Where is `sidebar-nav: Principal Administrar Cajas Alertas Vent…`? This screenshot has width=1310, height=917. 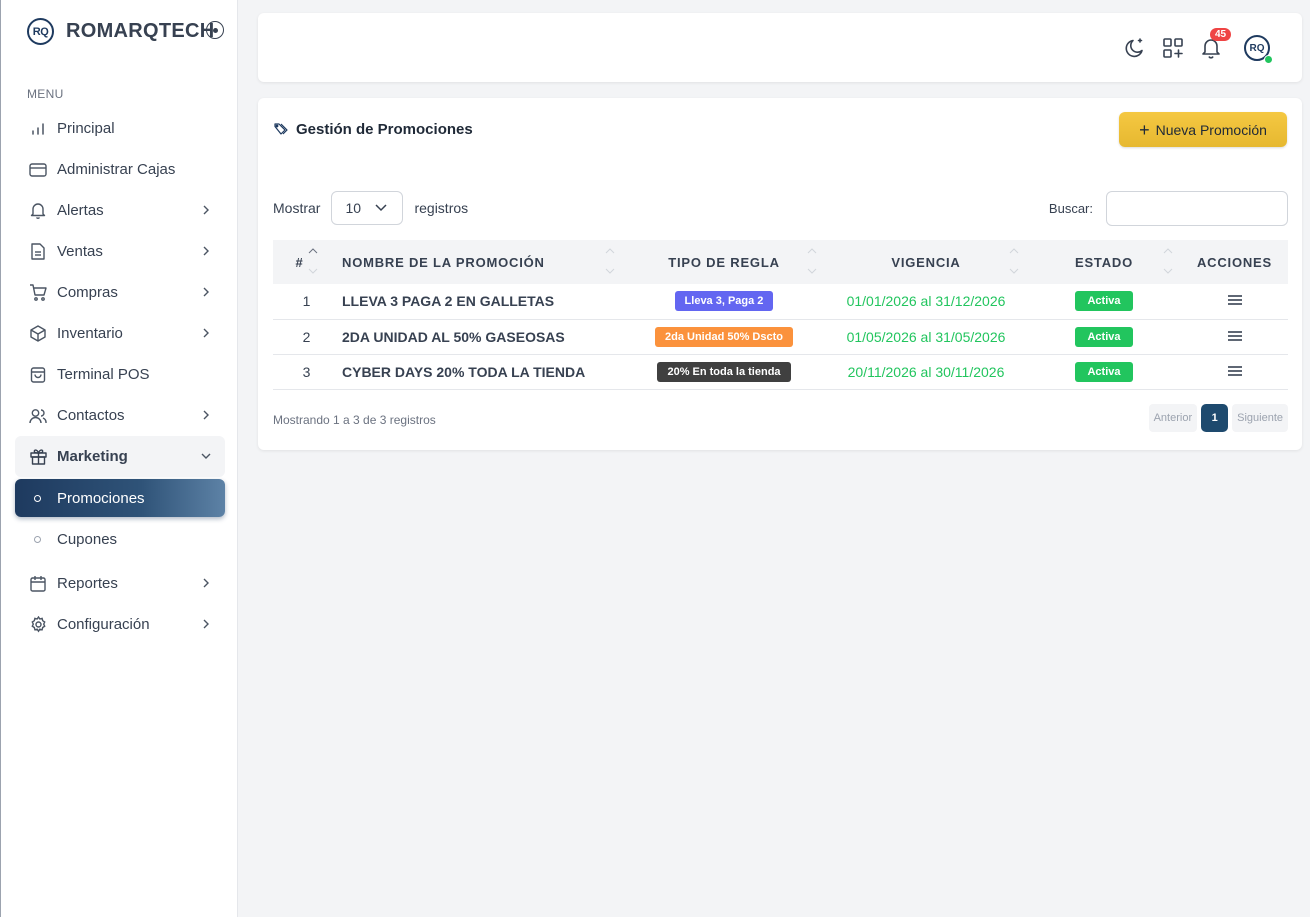
sidebar-nav: Principal Administrar Cajas Alertas Vent… is located at coordinates (120, 376).